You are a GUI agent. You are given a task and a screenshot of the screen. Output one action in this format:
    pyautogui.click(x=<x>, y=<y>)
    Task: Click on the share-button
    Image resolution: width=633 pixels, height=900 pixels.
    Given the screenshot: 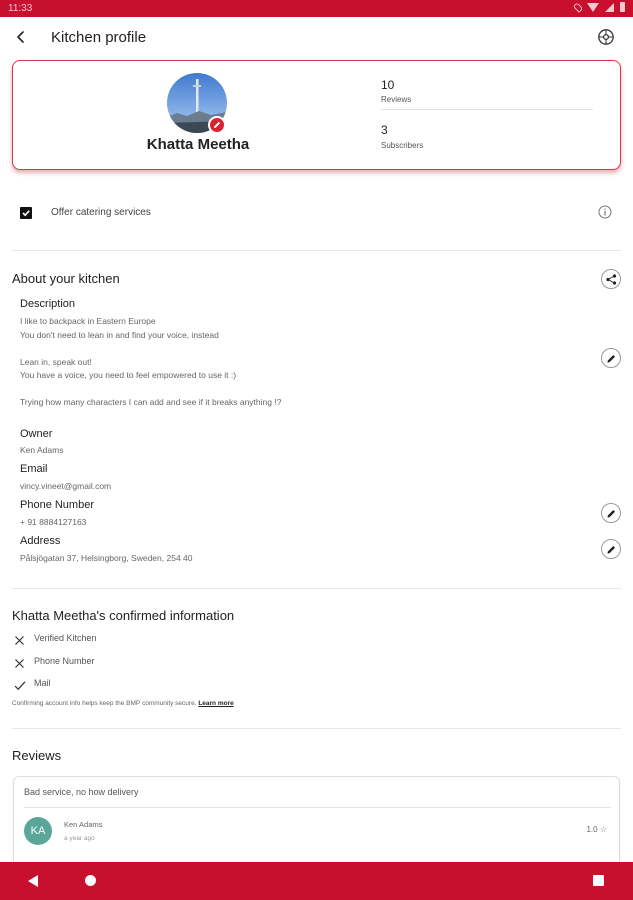 What is the action you would take?
    pyautogui.click(x=611, y=279)
    